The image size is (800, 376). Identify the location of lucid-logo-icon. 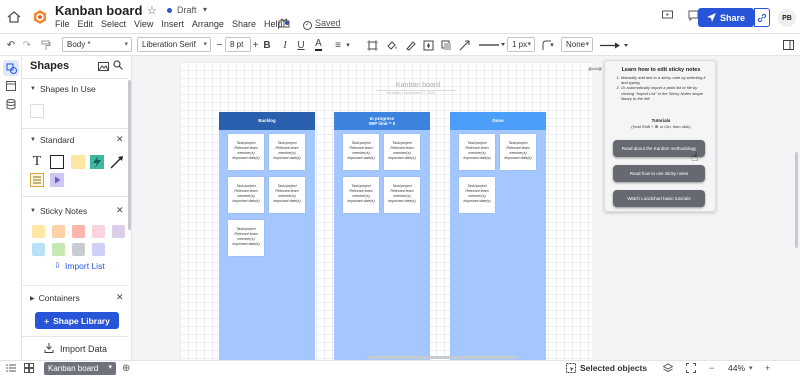
(40, 17).